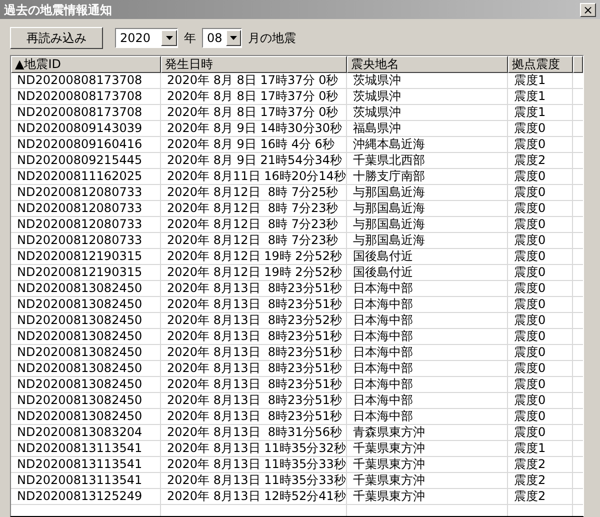  I want to click on table-cell: ND20200809215445, so click(86, 161).